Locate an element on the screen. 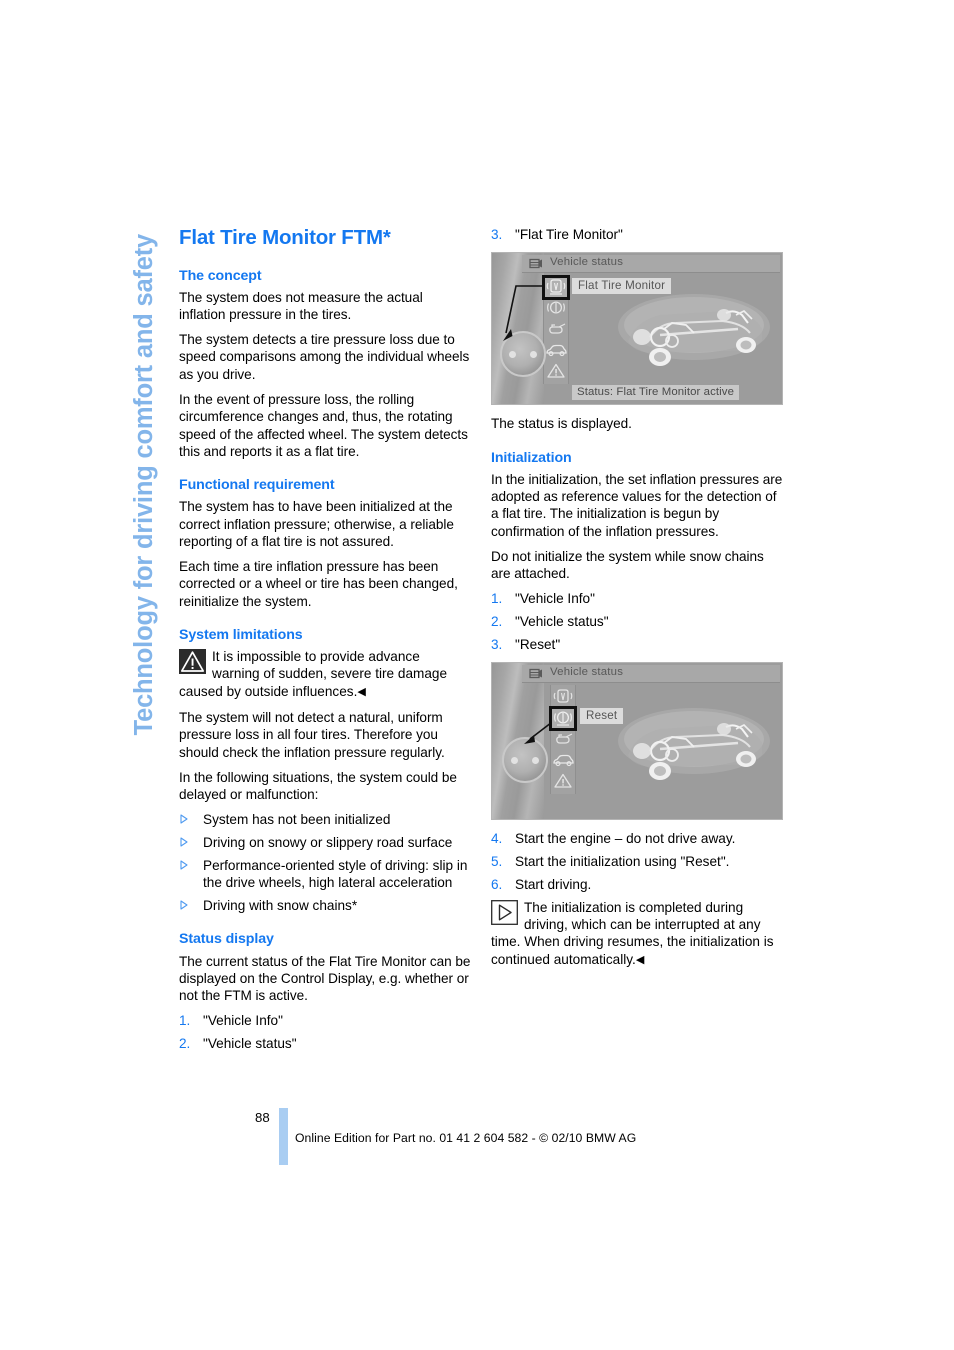  step-number: 4. is located at coordinates (497, 839).